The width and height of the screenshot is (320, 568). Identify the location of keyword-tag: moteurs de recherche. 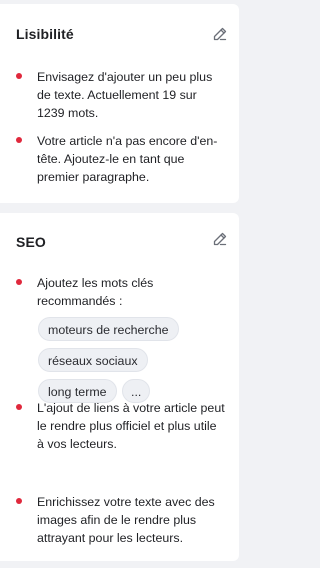
(108, 329).